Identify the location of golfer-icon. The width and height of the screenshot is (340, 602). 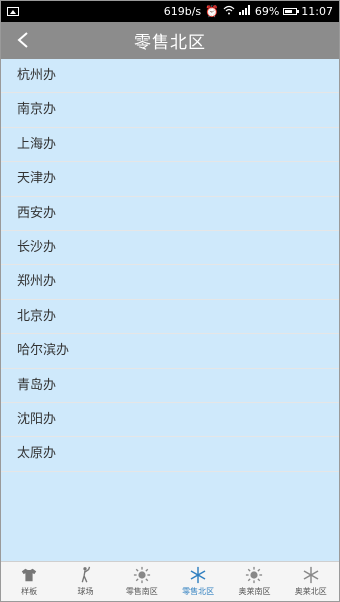
(86, 574).